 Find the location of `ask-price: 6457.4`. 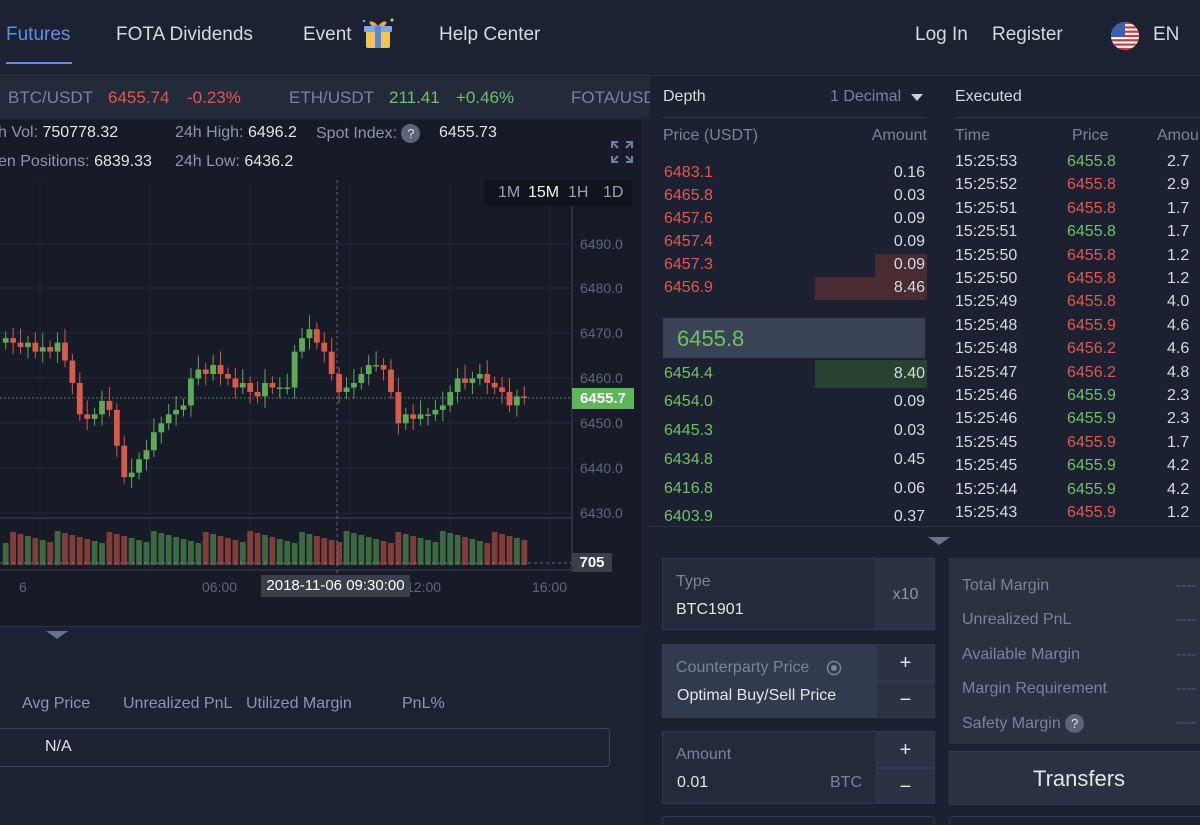

ask-price: 6457.4 is located at coordinates (688, 241).